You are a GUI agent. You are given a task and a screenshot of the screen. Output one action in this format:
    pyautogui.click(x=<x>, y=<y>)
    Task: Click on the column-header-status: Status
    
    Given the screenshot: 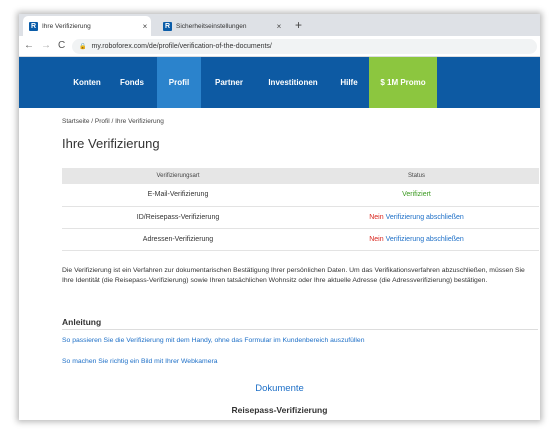 What is the action you would take?
    pyautogui.click(x=416, y=176)
    